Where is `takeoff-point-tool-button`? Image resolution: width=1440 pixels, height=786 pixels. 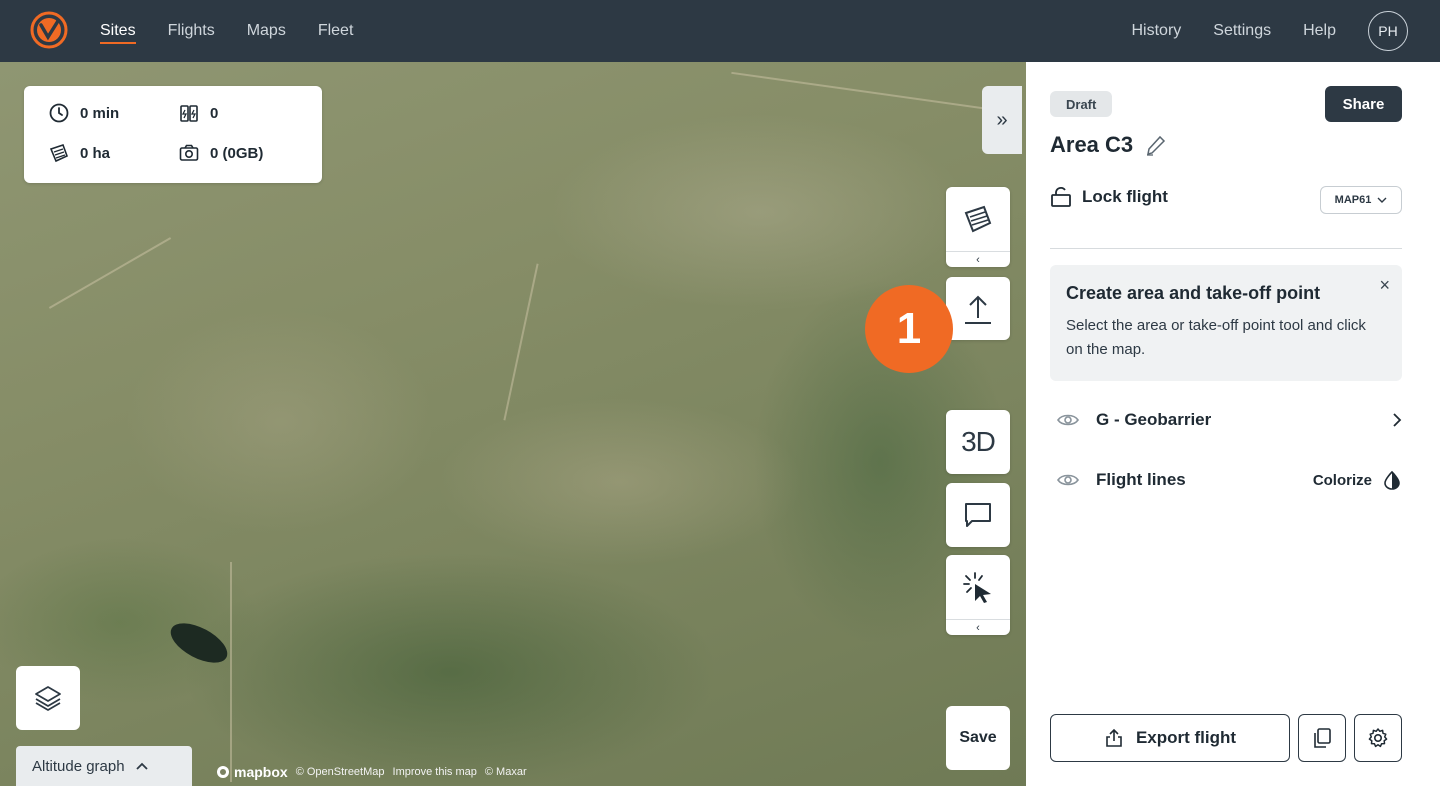 takeoff-point-tool-button is located at coordinates (978, 308).